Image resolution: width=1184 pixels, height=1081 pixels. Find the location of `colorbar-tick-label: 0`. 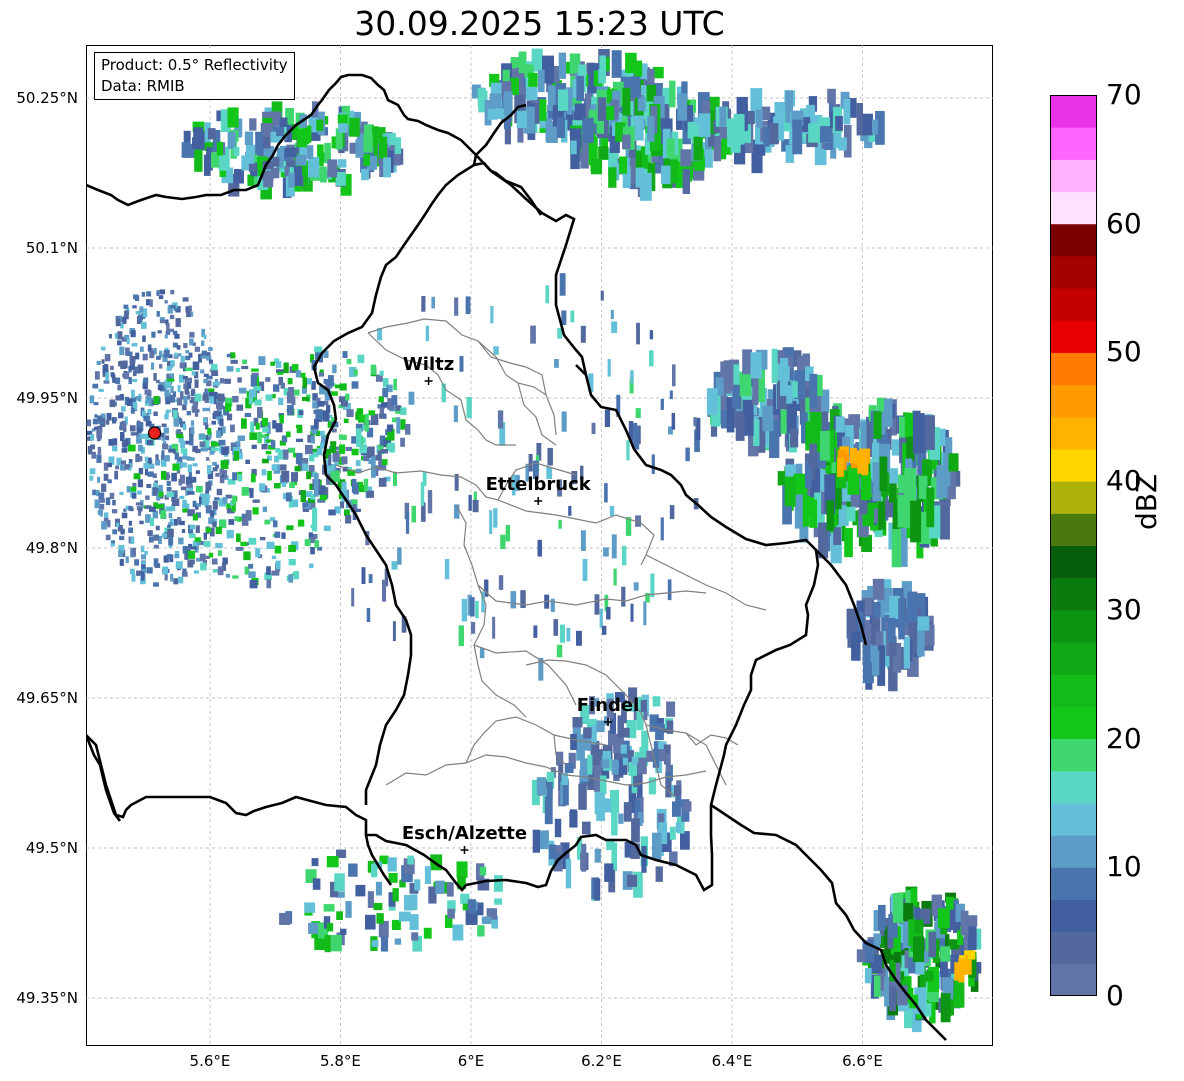

colorbar-tick-label: 0 is located at coordinates (1115, 995).